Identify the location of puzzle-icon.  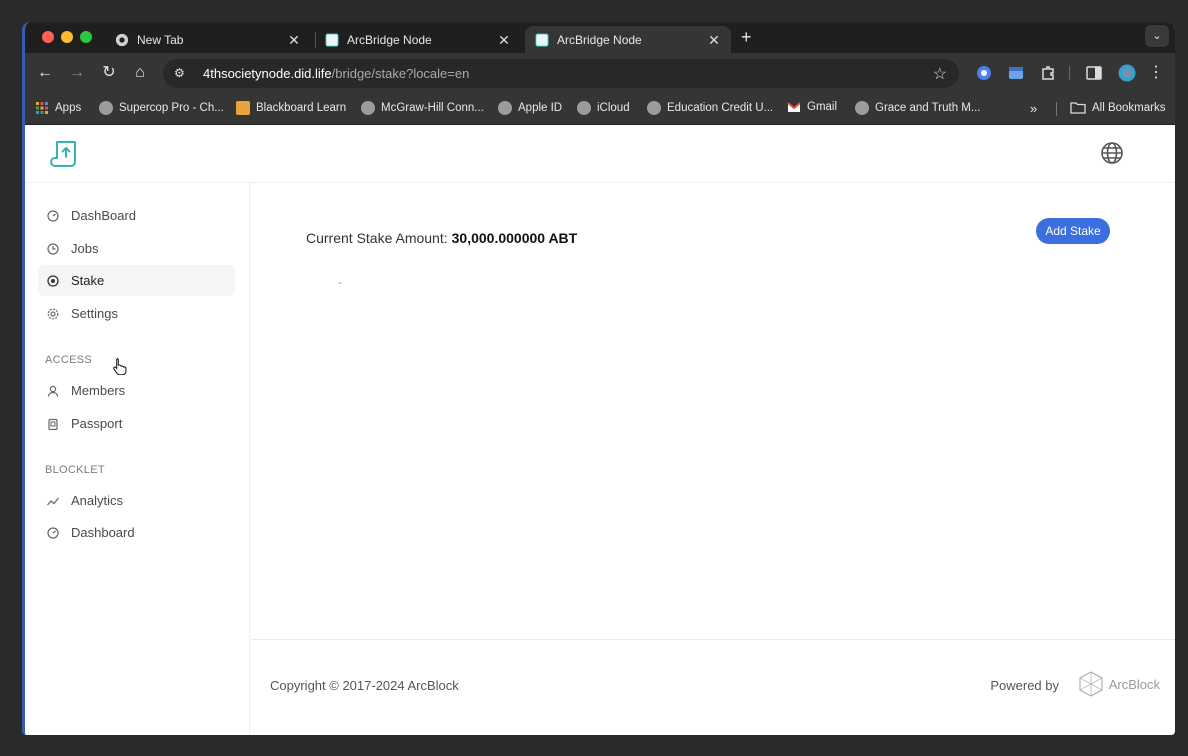
(1048, 73).